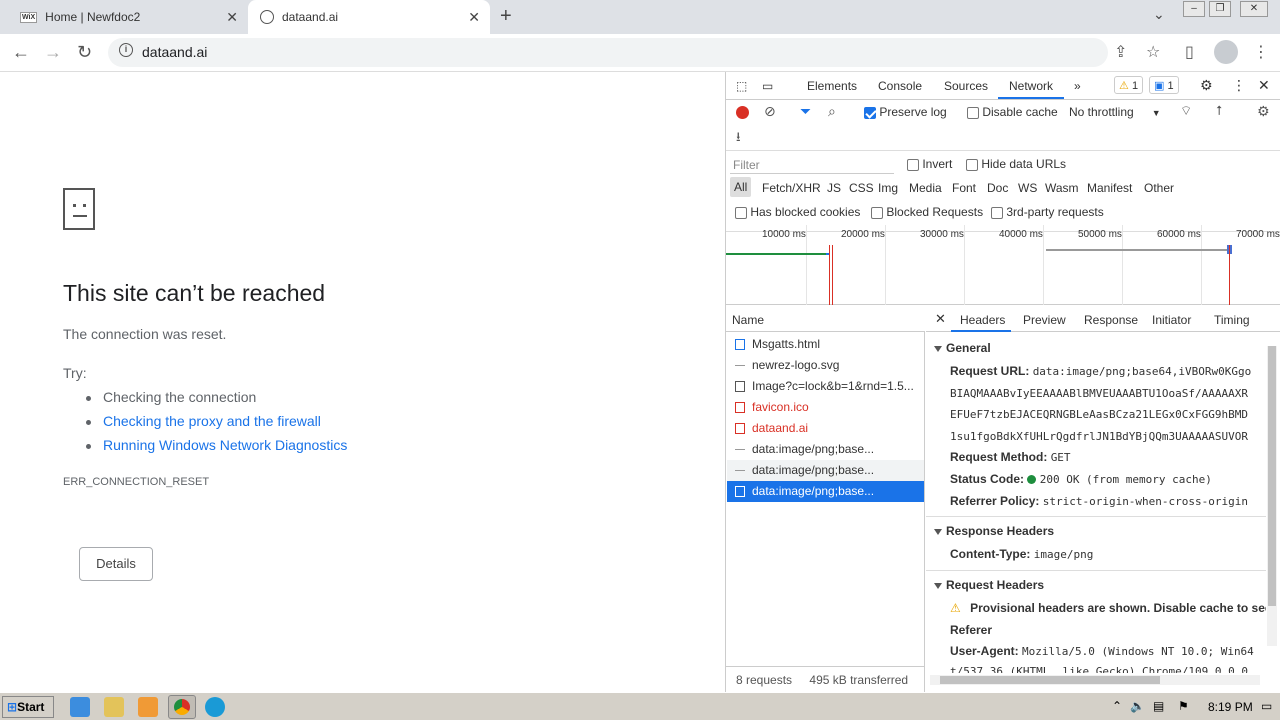  I want to click on inspect-element-icon: ⬚, so click(741, 86).